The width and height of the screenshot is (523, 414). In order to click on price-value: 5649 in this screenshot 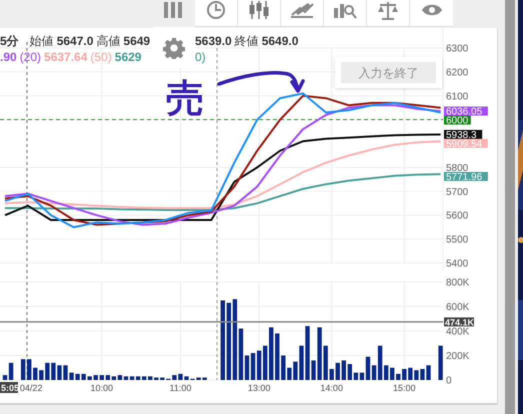, I will do `click(136, 41)`.